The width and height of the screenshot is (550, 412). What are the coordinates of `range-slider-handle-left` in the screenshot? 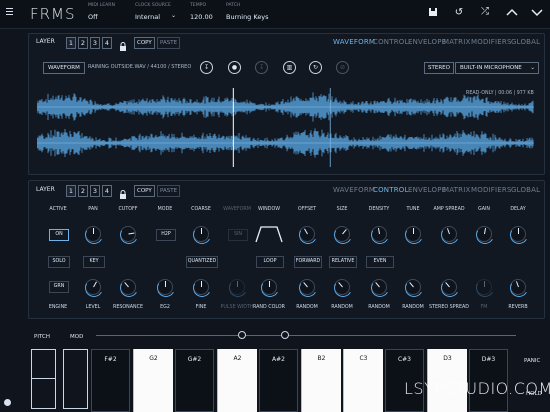 It's located at (242, 335).